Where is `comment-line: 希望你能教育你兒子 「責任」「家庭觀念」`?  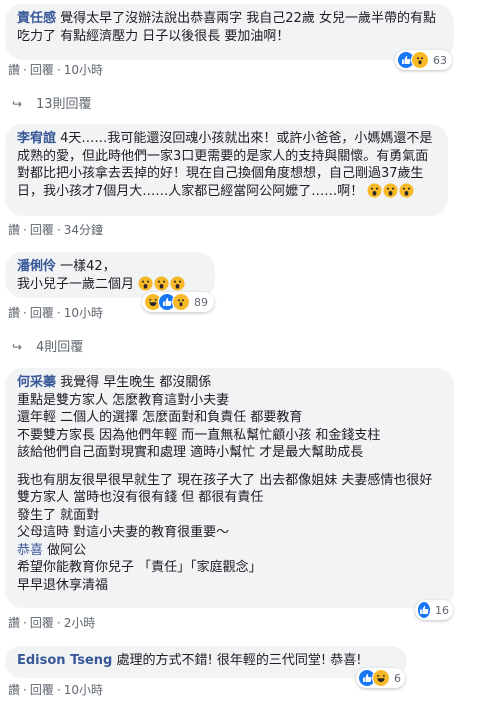
comment-line: 希望你能教育你兒子 「責任」「家庭觀念」 is located at coordinates (139, 567).